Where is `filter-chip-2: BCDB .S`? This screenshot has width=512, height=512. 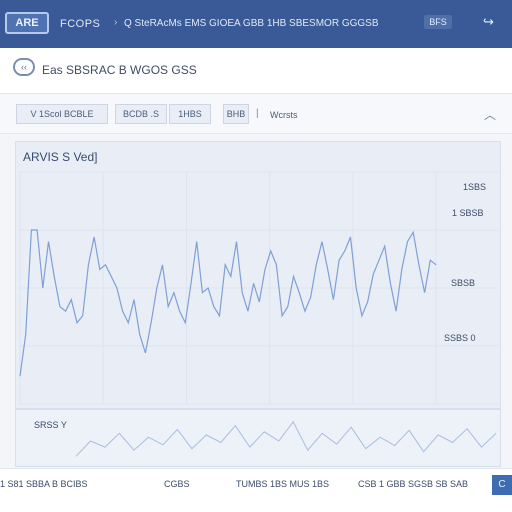
filter-chip-2: BCDB .S is located at coordinates (141, 114).